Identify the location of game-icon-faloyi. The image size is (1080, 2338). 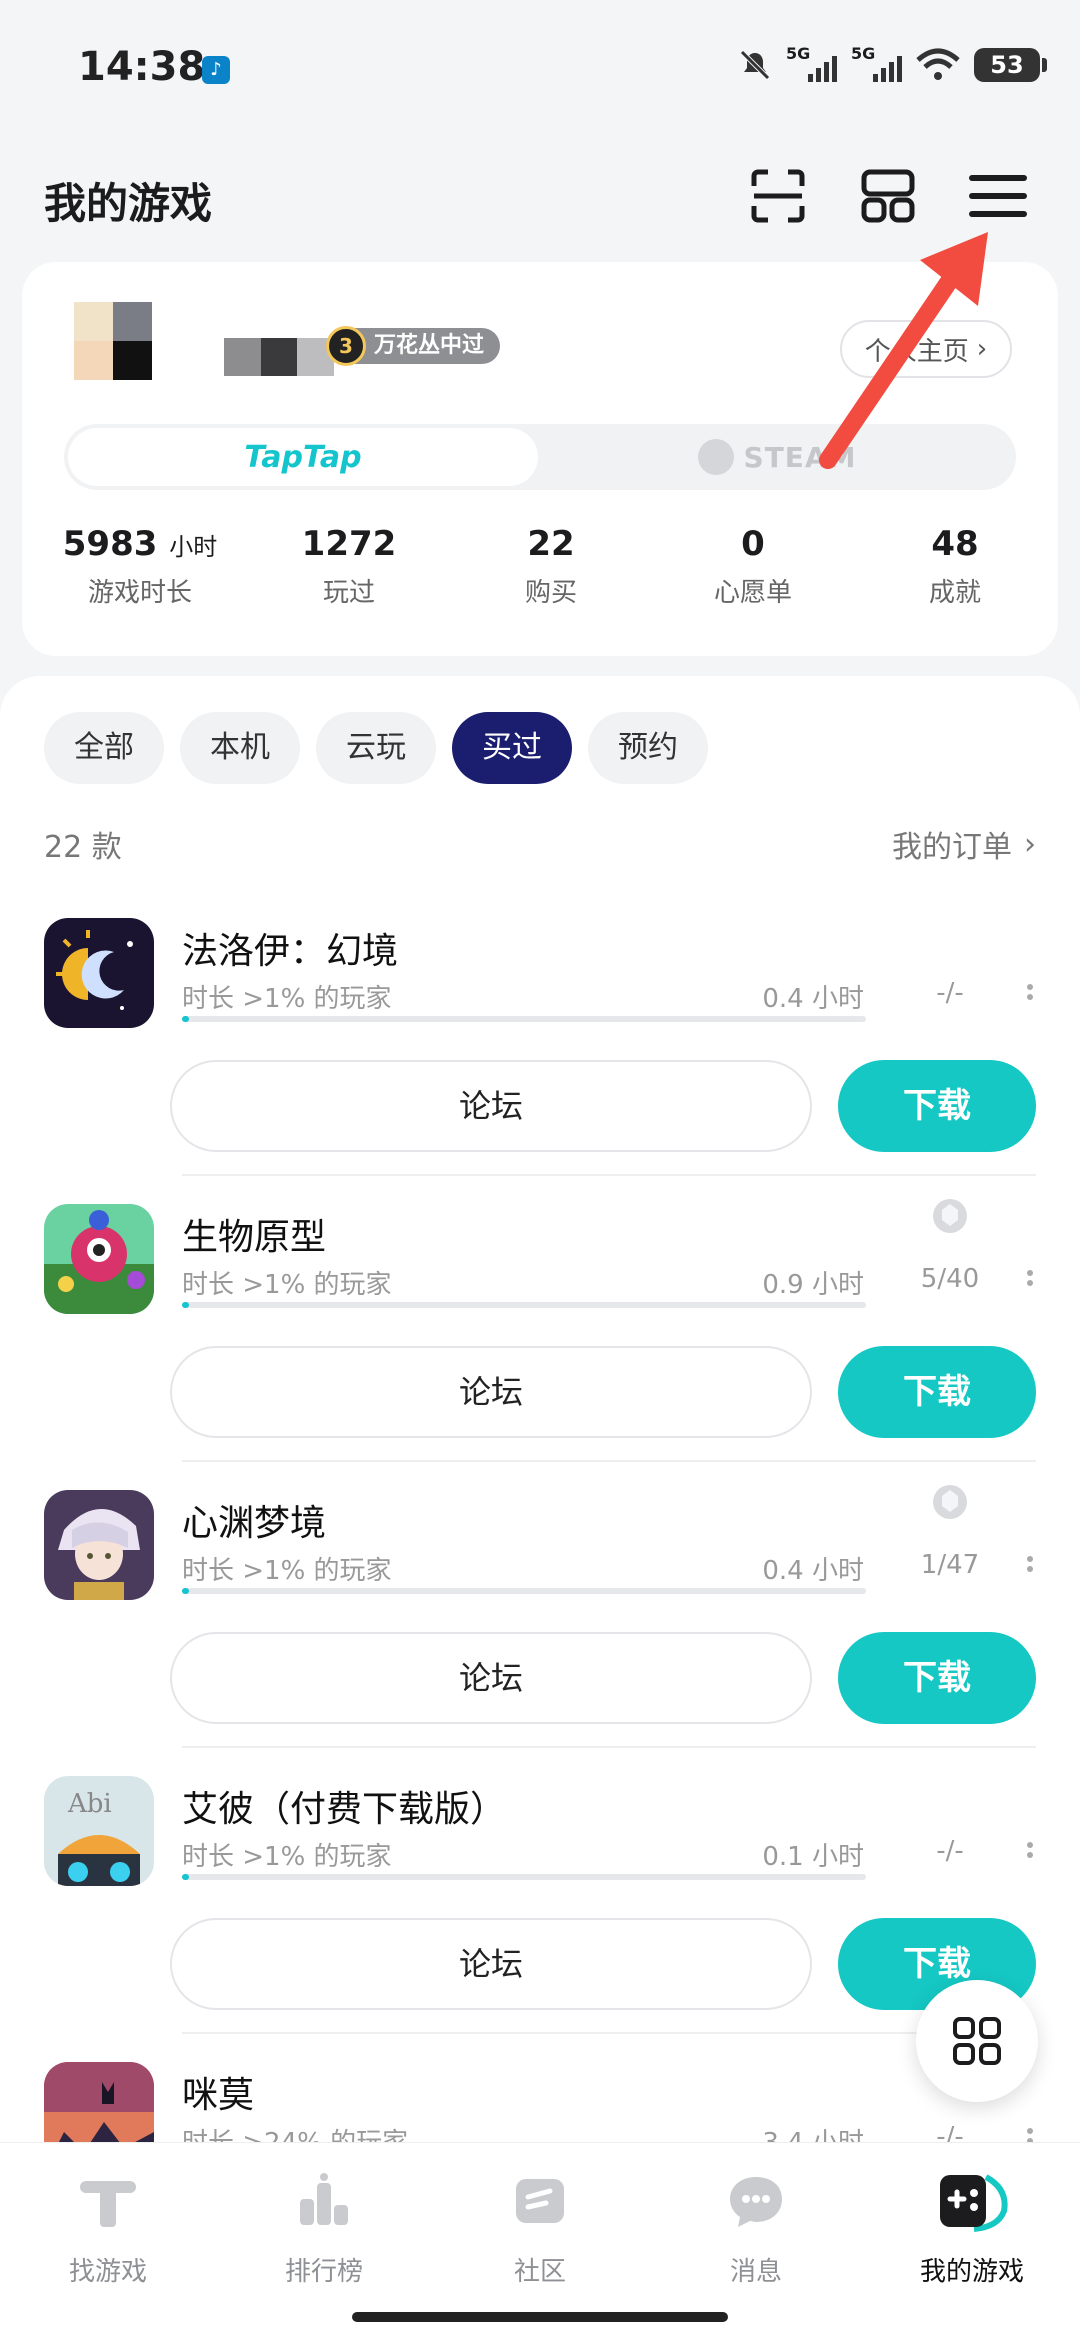
(99, 973).